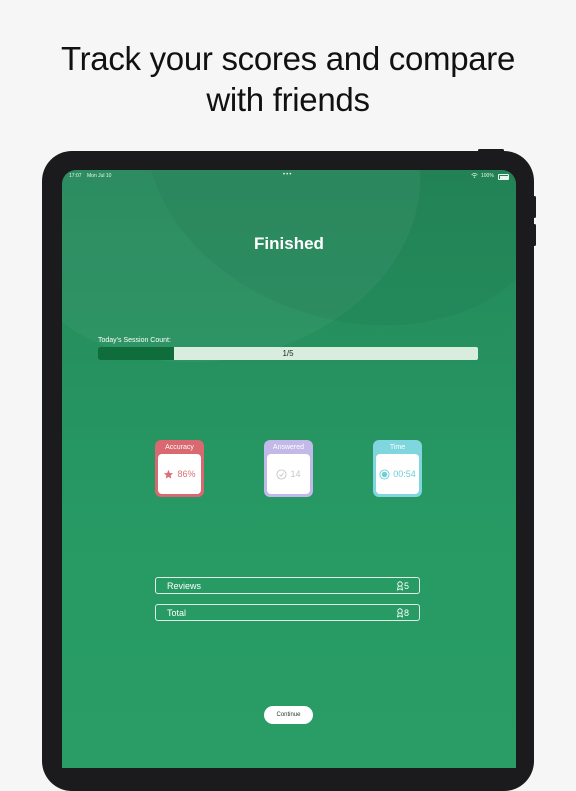 Image resolution: width=576 pixels, height=791 pixels. Describe the element at coordinates (474, 175) in the screenshot. I see `wifi-icon` at that location.